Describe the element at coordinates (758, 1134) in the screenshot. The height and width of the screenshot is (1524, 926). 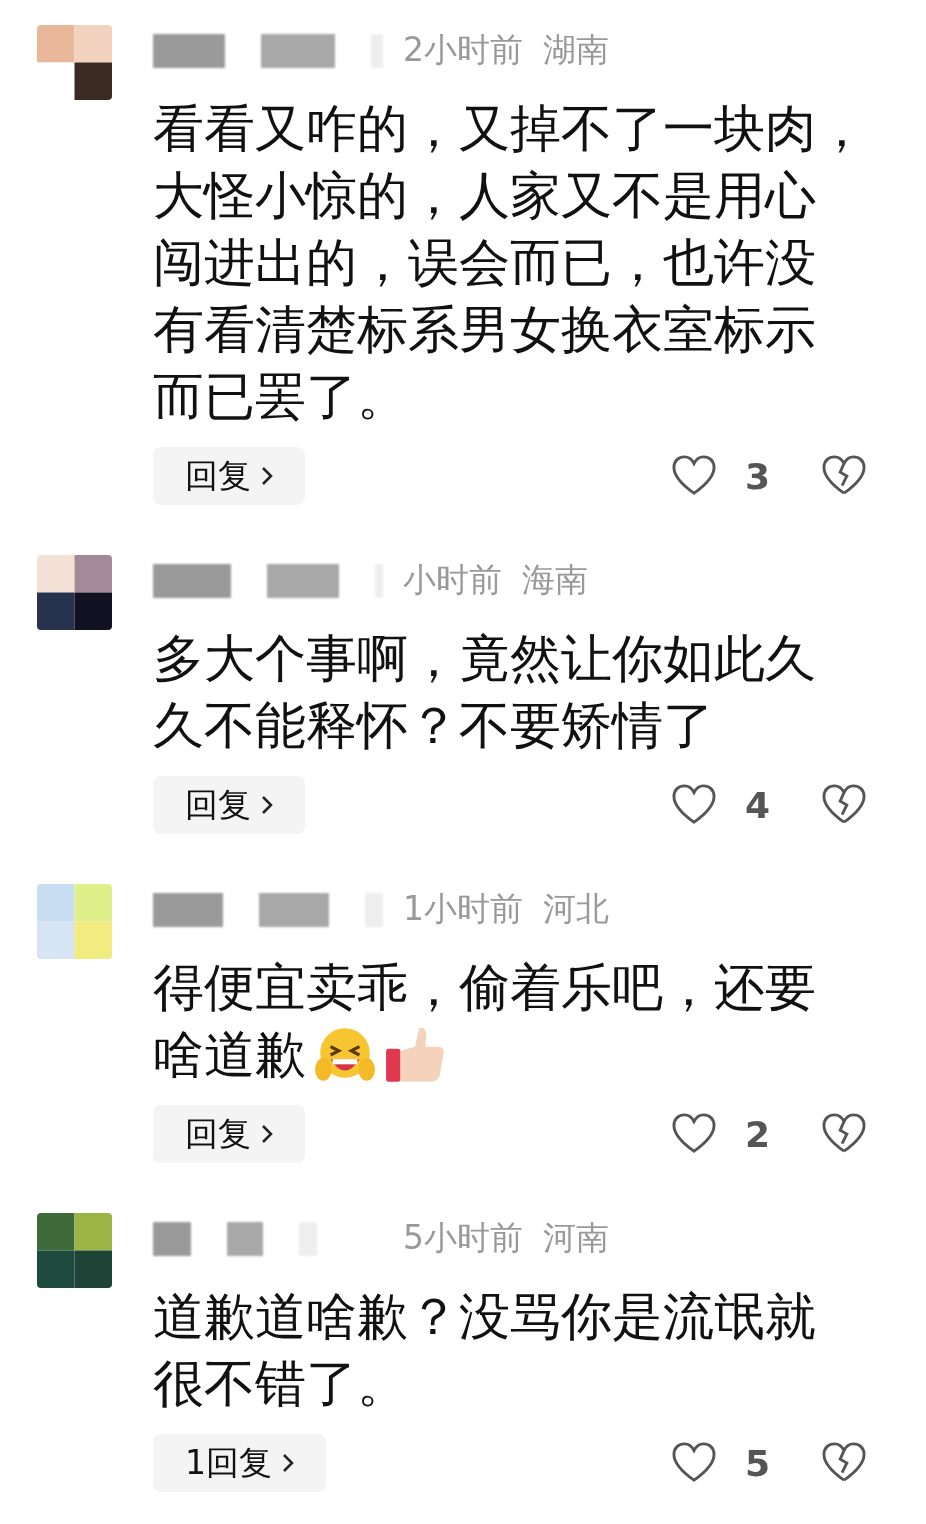
I see `like-count: 2` at that location.